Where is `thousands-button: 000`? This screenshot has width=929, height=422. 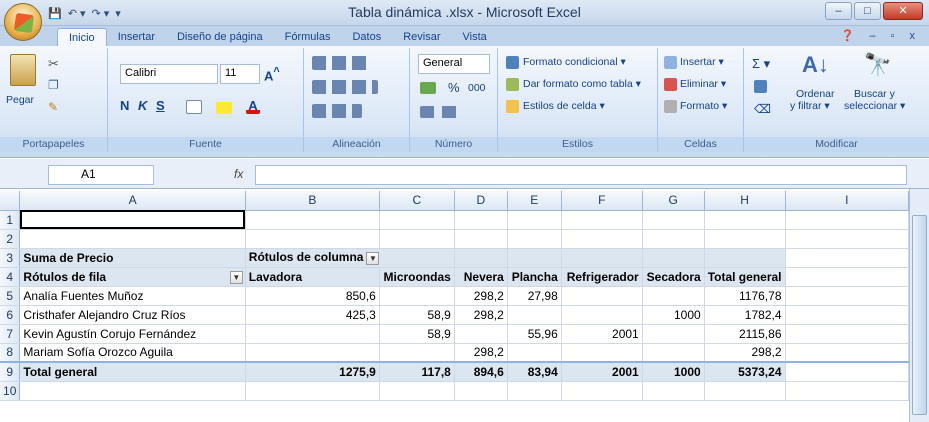 thousands-button: 000 is located at coordinates (477, 88).